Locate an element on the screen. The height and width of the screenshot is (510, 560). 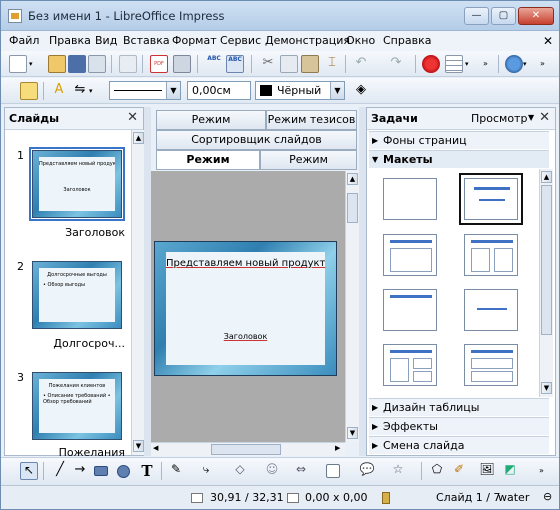
section-effects: ▶ Эффекты is located at coordinates (459, 426).